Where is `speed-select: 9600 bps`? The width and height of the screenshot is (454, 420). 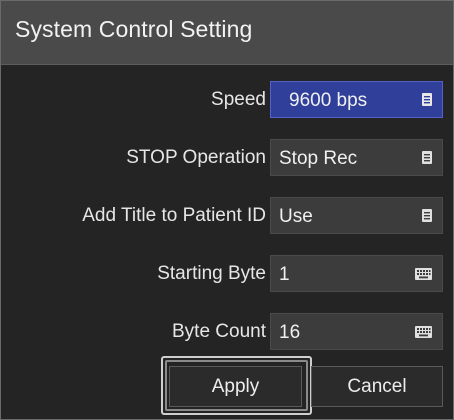
speed-select: 9600 bps is located at coordinates (356, 99).